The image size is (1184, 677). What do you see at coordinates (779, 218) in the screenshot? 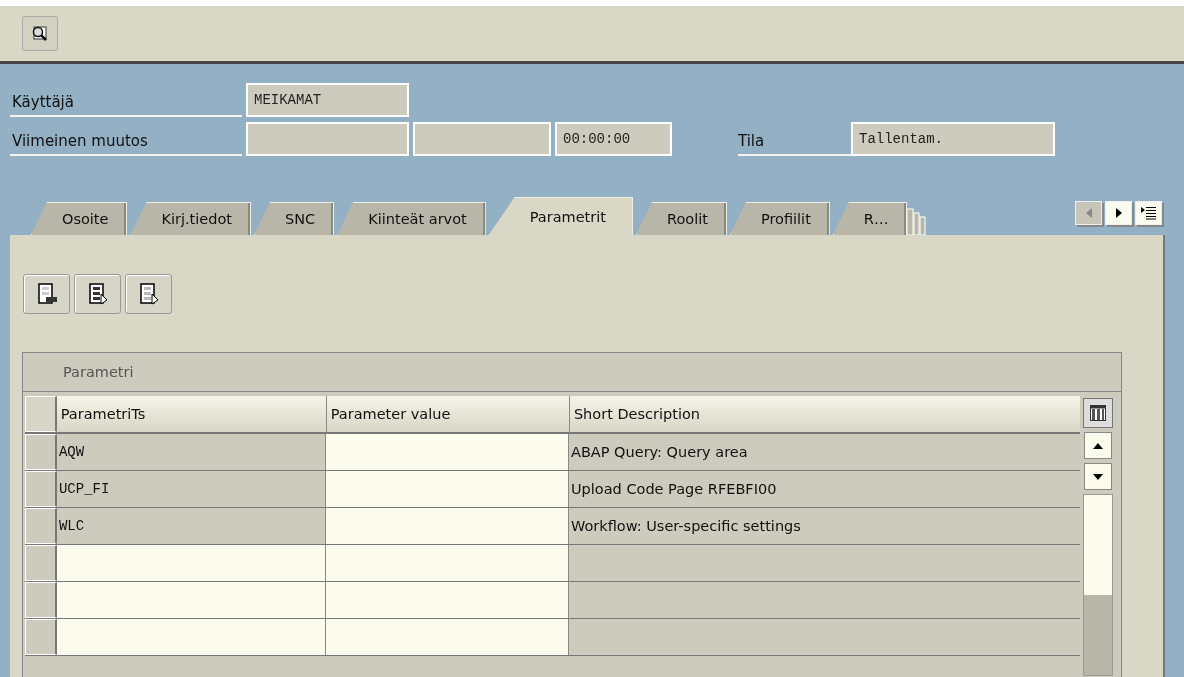
I see `tab: Profiilit` at bounding box center [779, 218].